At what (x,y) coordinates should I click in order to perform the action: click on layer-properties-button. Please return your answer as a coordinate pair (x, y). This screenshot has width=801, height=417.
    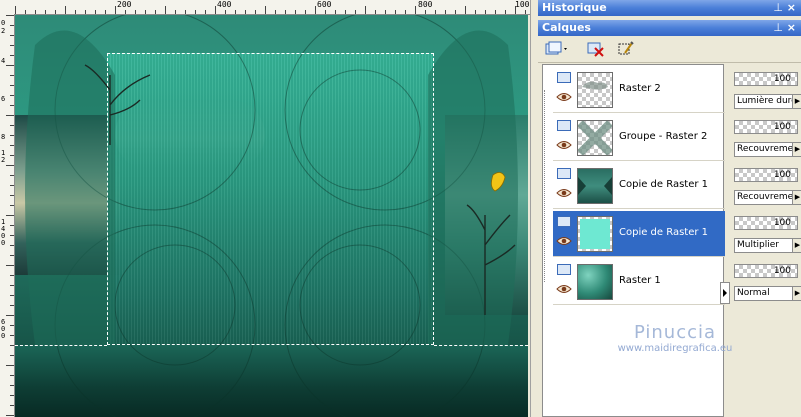
    Looking at the image, I should click on (626, 49).